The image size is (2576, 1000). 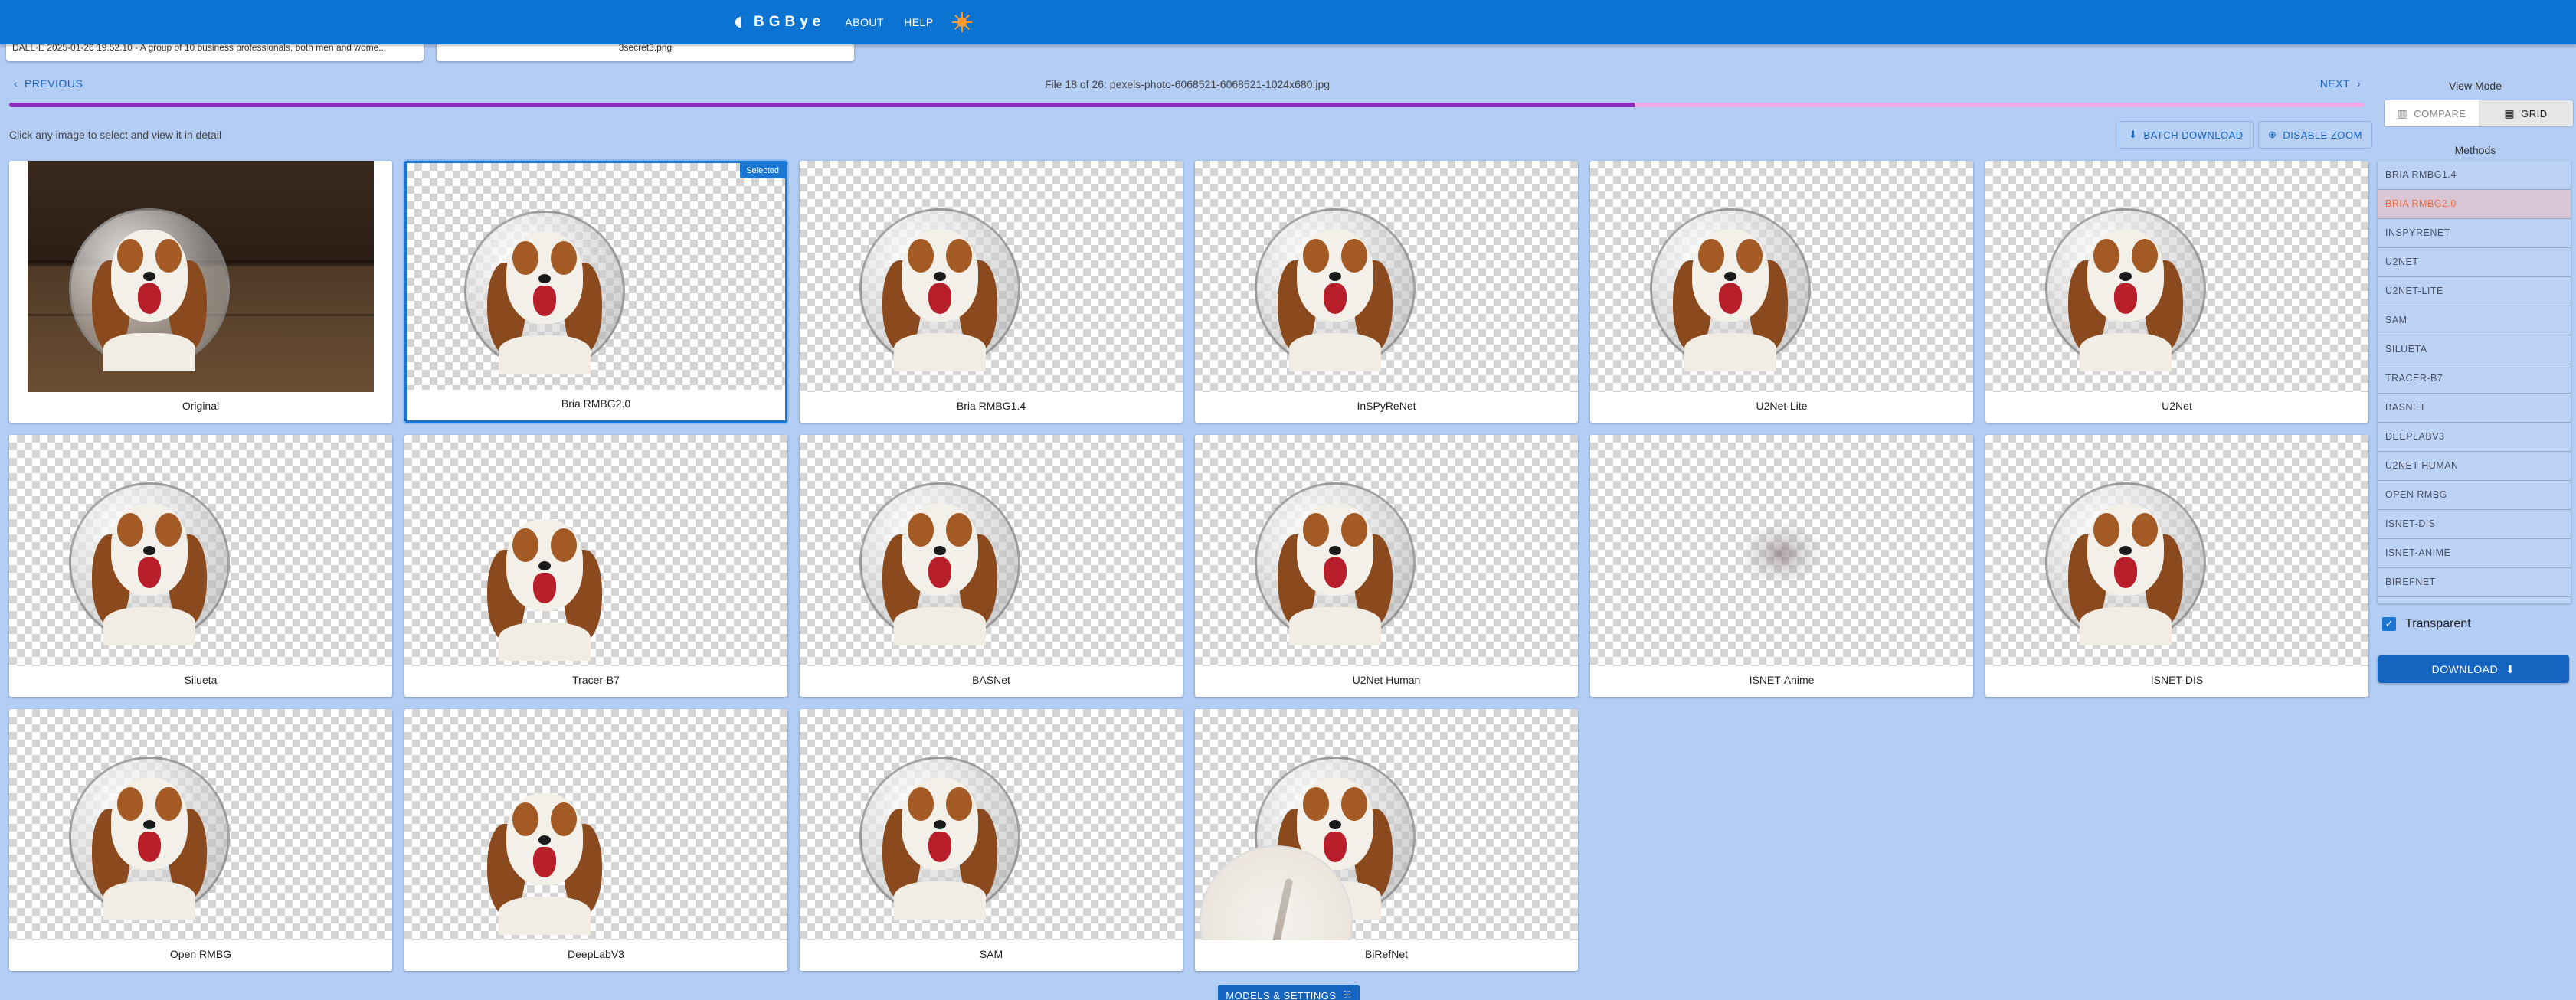 I want to click on result-card-bria-rmbg14: Bria RMBG1.4, so click(x=991, y=292).